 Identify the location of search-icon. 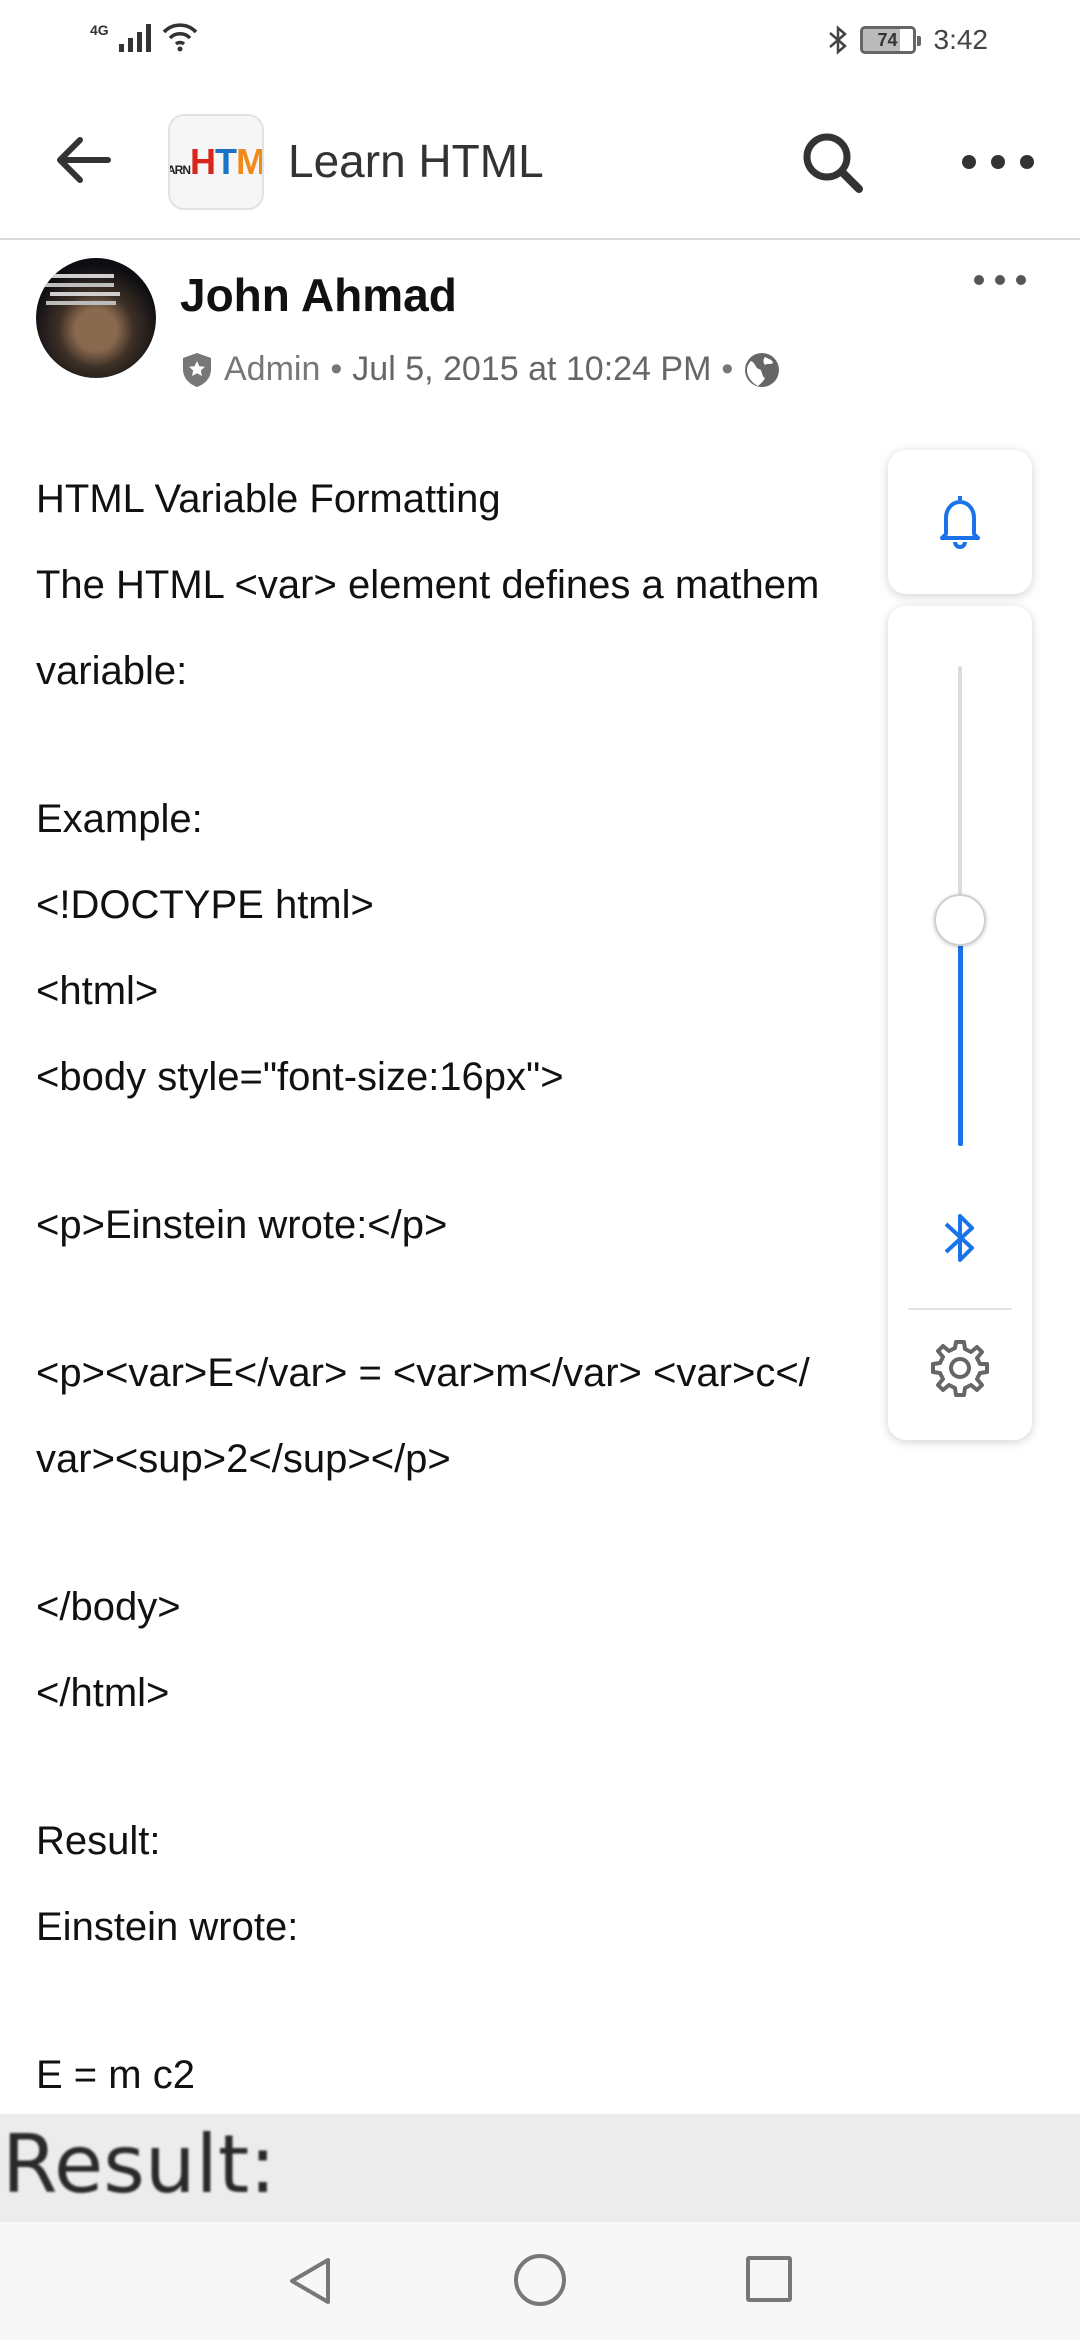
(833, 163).